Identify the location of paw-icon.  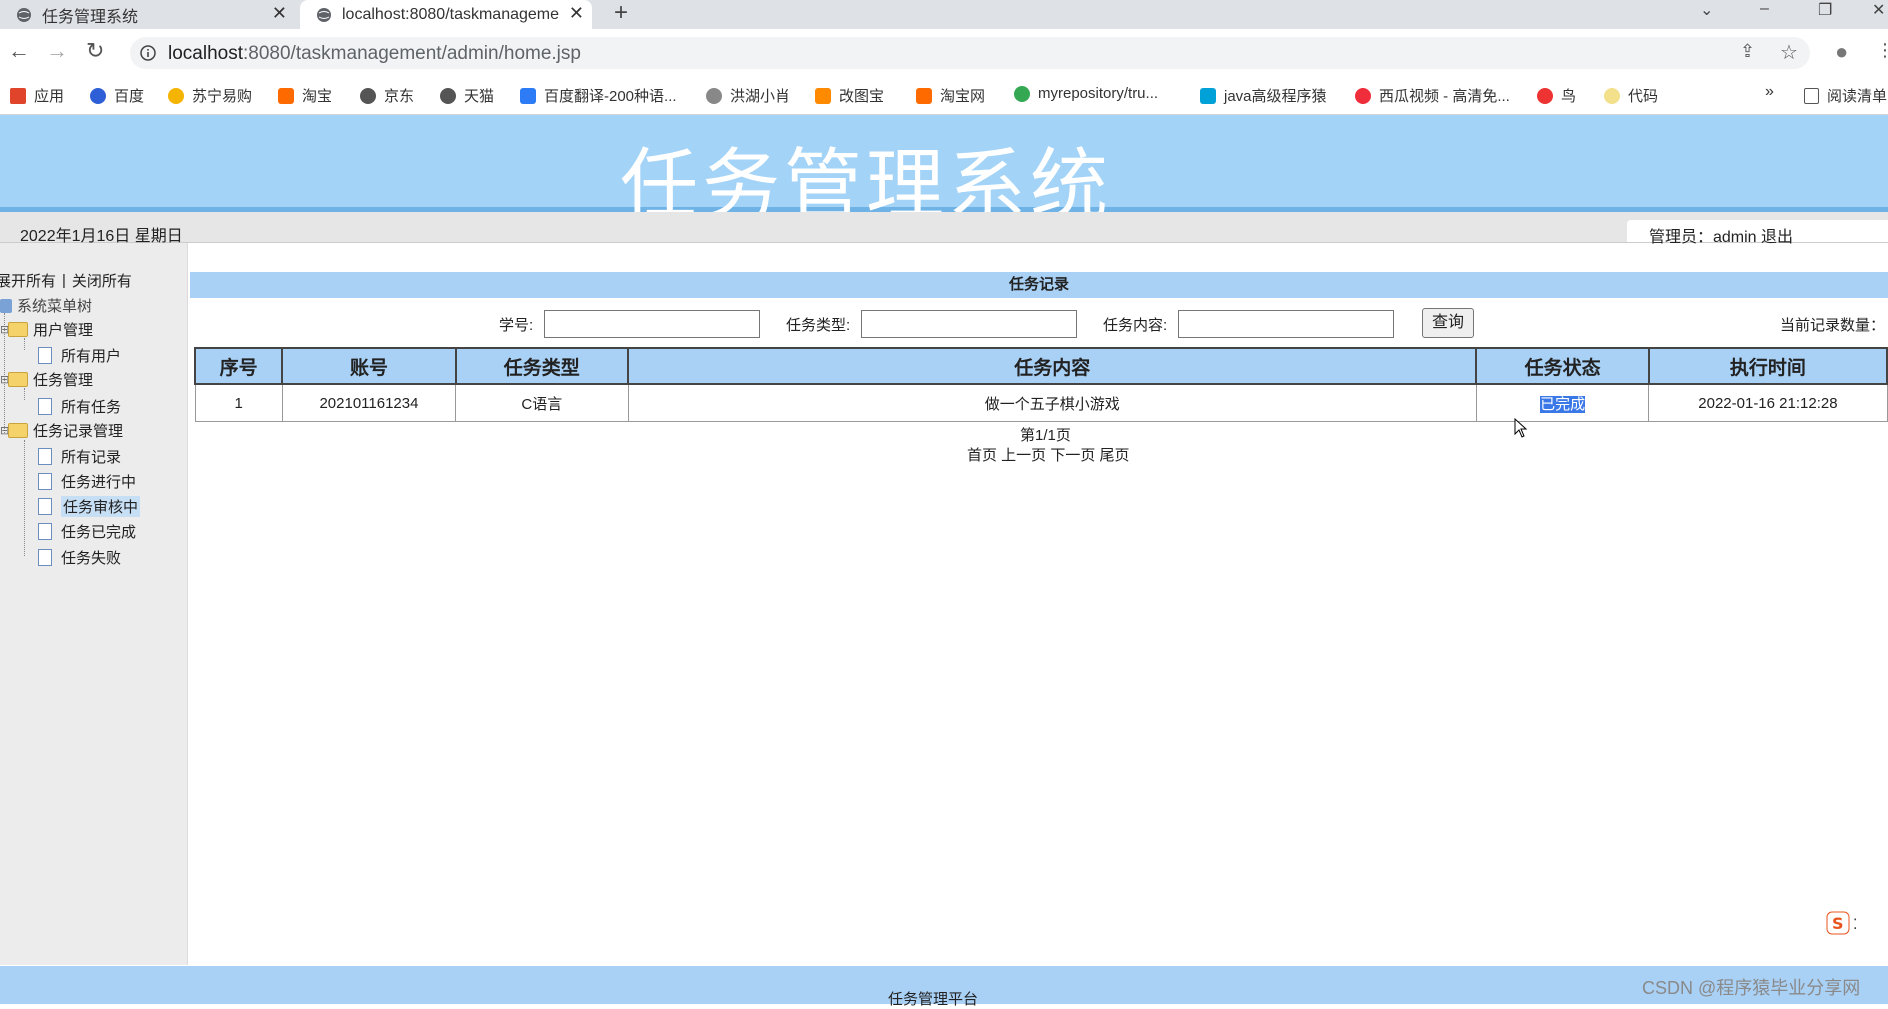
(98, 95).